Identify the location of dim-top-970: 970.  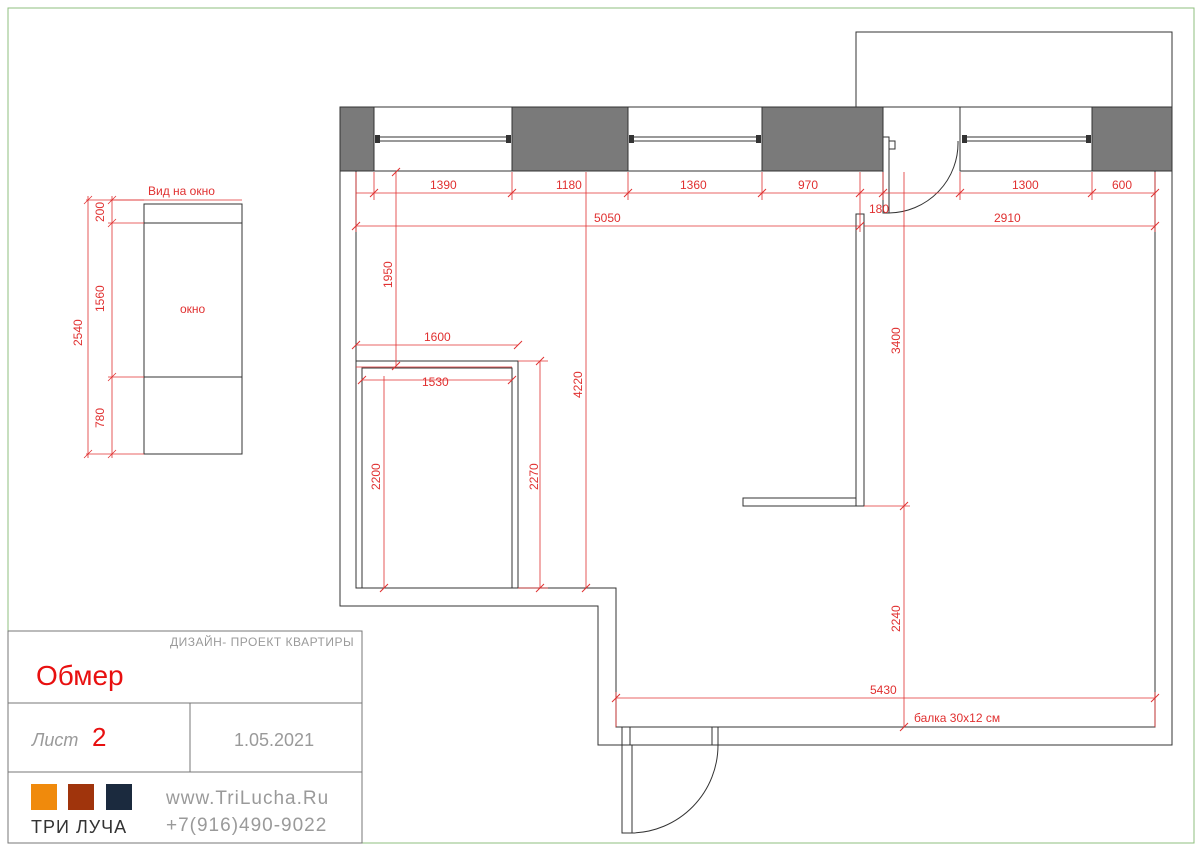
(808, 185).